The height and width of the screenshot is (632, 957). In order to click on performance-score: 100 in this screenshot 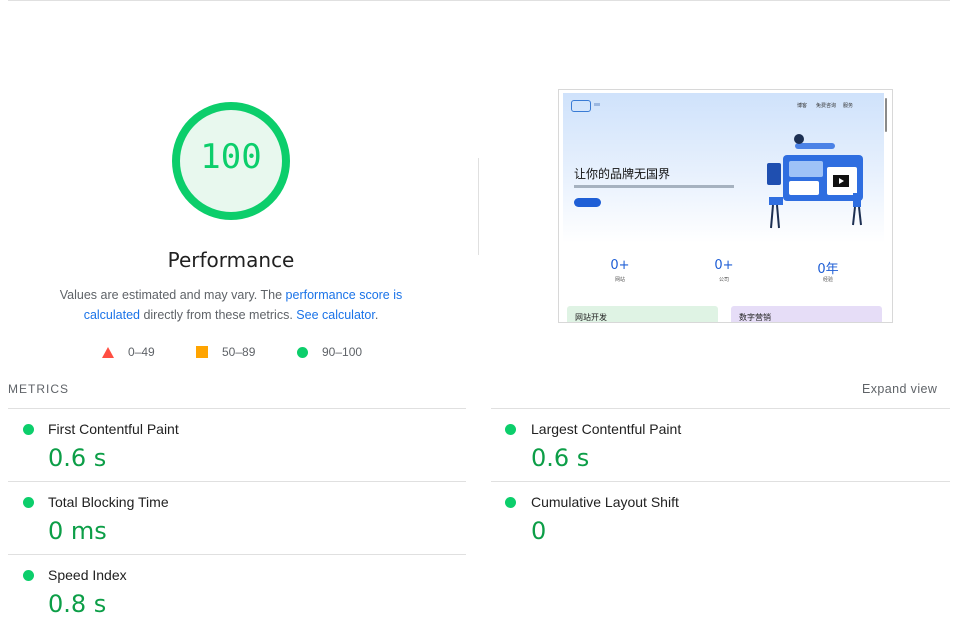, I will do `click(231, 157)`.